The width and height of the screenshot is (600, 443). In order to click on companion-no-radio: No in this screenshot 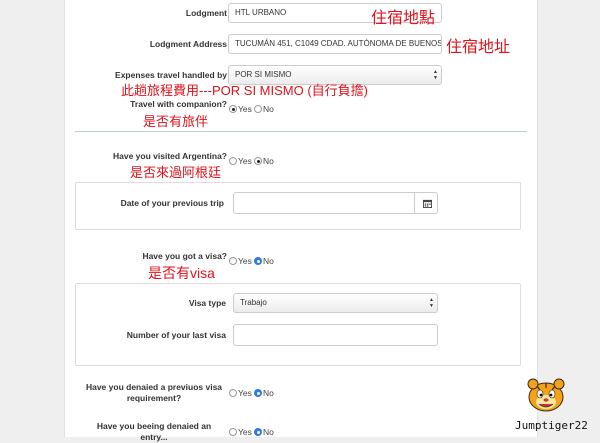, I will do `click(264, 109)`.